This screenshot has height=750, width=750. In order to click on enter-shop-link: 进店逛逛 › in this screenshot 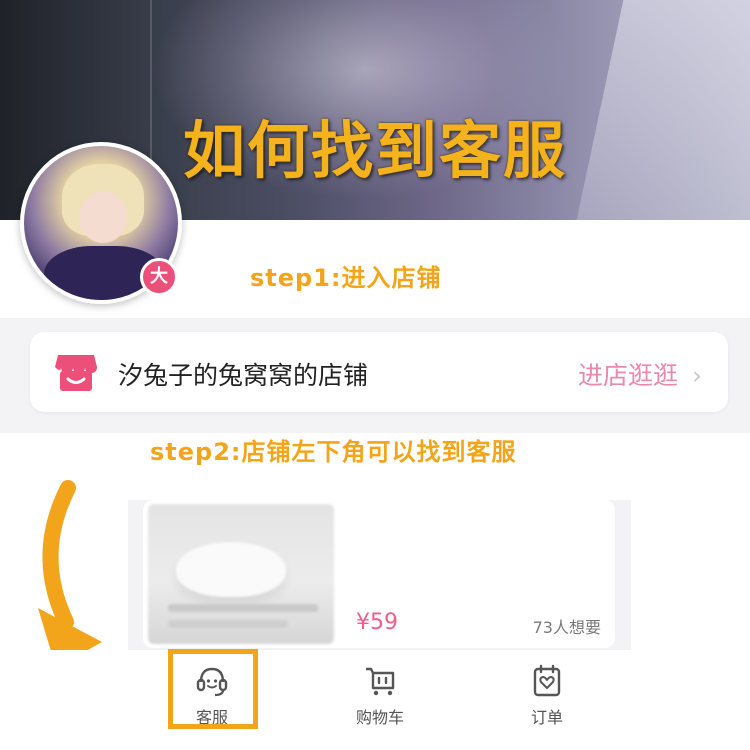, I will do `click(640, 374)`.